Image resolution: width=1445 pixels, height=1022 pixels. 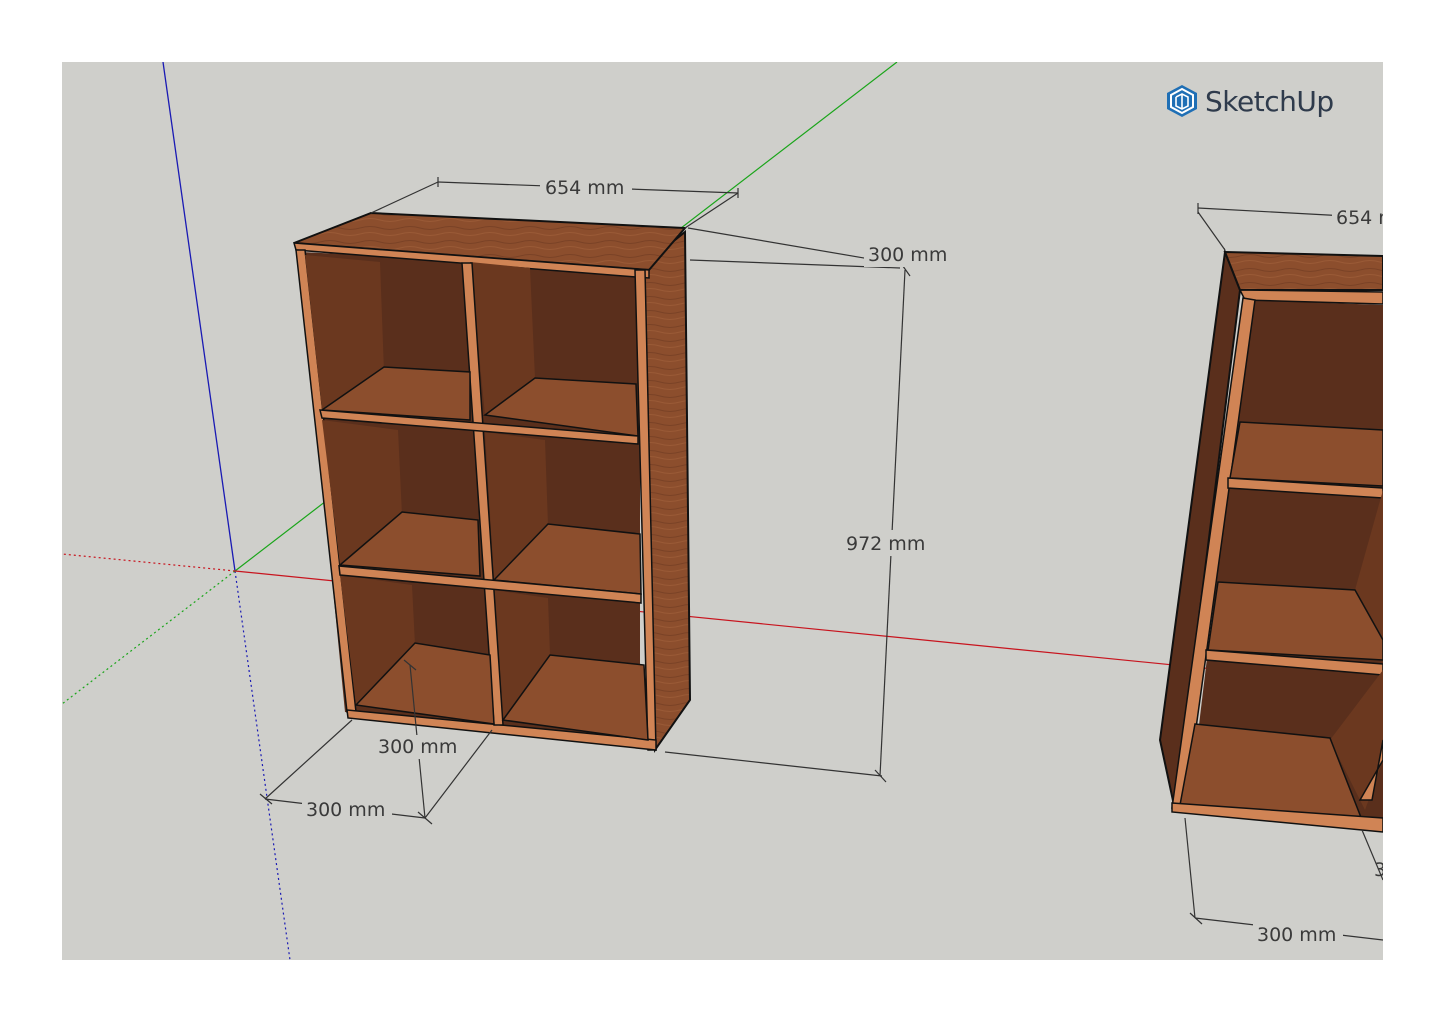 I want to click on sketchup-logo-icon, so click(x=1182, y=101).